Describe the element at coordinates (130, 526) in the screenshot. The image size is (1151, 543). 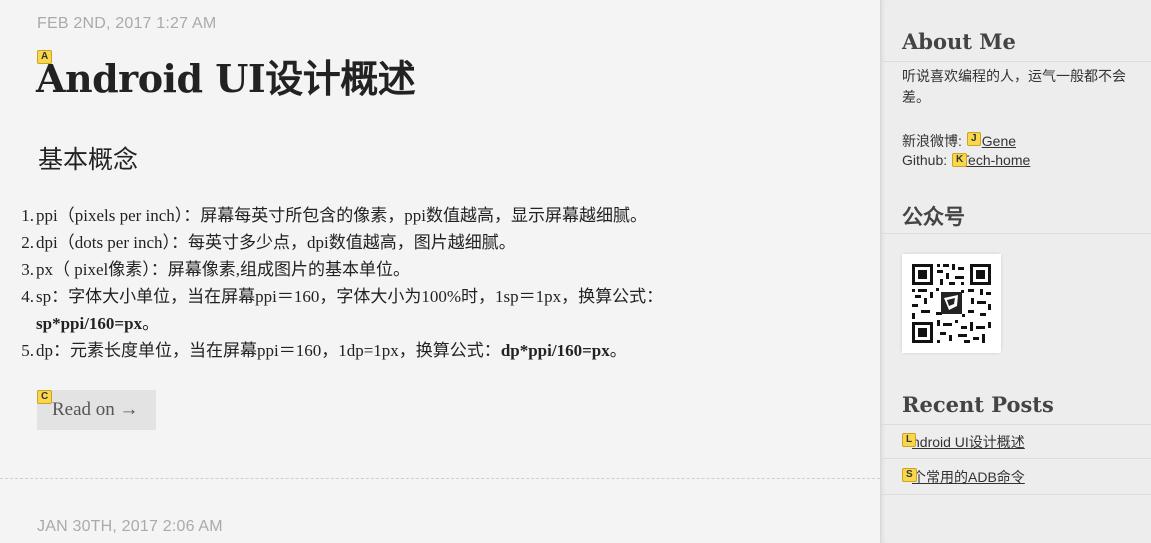
I see `post-date: JAN 30TH, 2017 2:06 AM` at that location.